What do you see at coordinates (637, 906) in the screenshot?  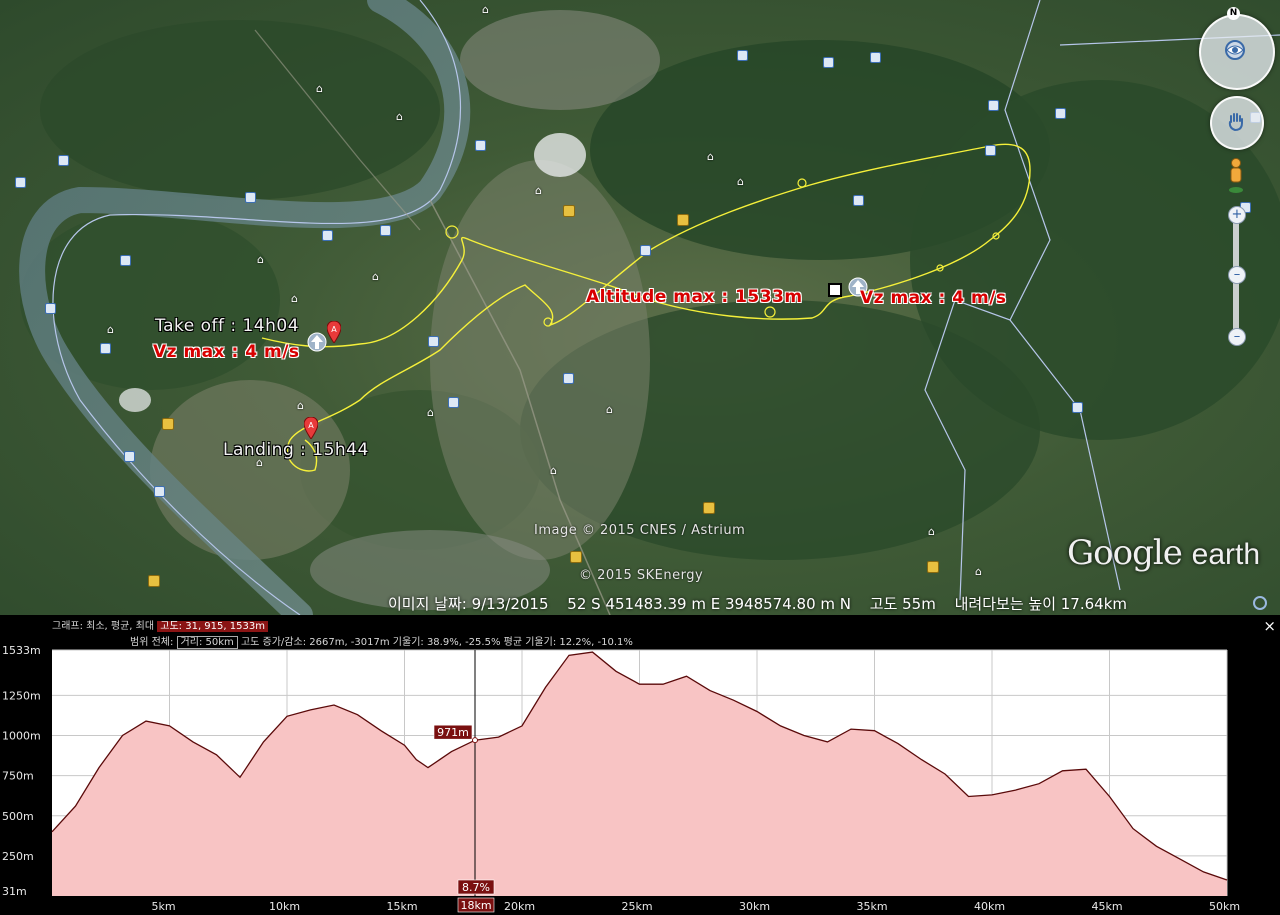 I see `x-tick-label: 25km` at bounding box center [637, 906].